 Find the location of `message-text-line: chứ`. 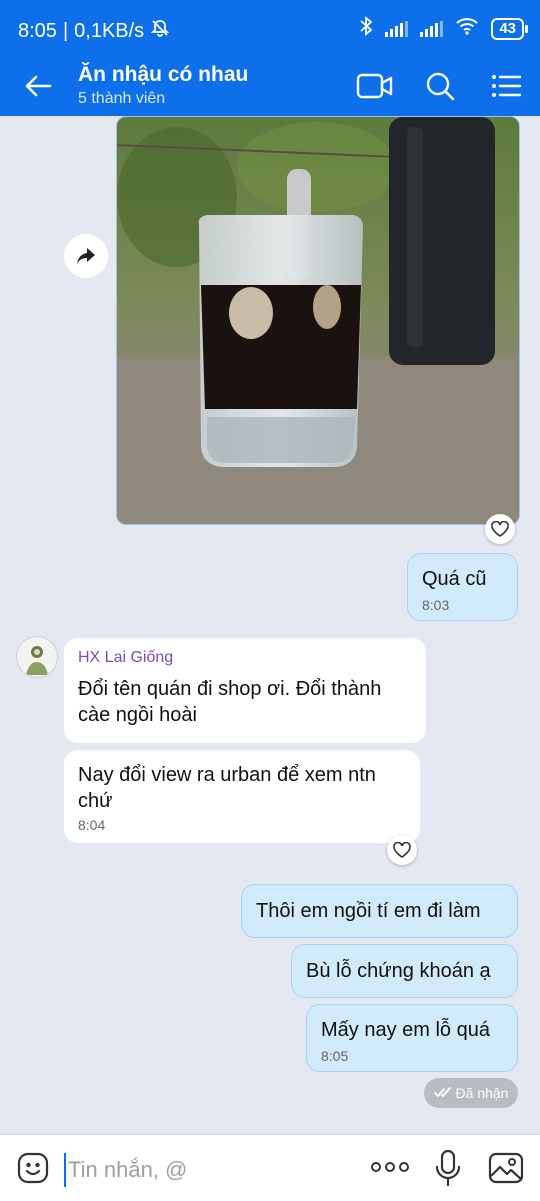

message-text-line: chứ is located at coordinates (95, 801).